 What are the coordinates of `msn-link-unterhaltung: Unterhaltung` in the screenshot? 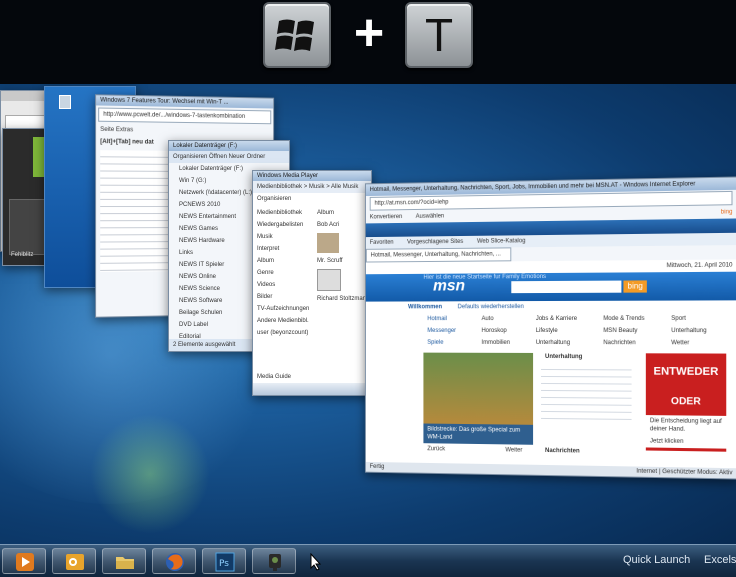 It's located at (556, 343).